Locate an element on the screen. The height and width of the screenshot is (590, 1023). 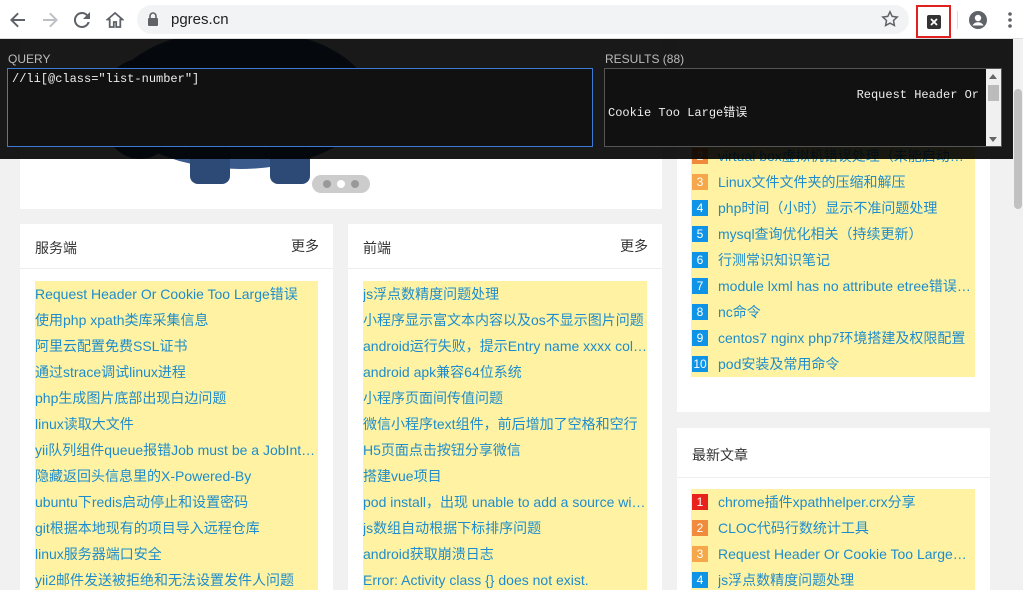
rank-title: pod安装及常用命令 is located at coordinates (778, 364).